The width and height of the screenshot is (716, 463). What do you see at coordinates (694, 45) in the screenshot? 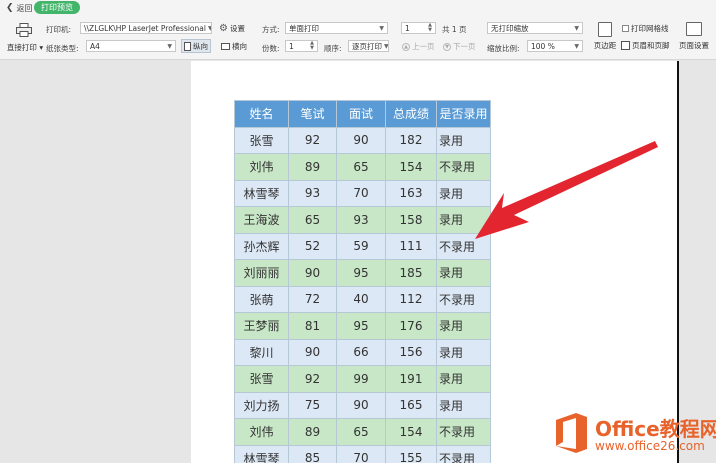
I see `page-setup-label: 页面设置` at bounding box center [694, 45].